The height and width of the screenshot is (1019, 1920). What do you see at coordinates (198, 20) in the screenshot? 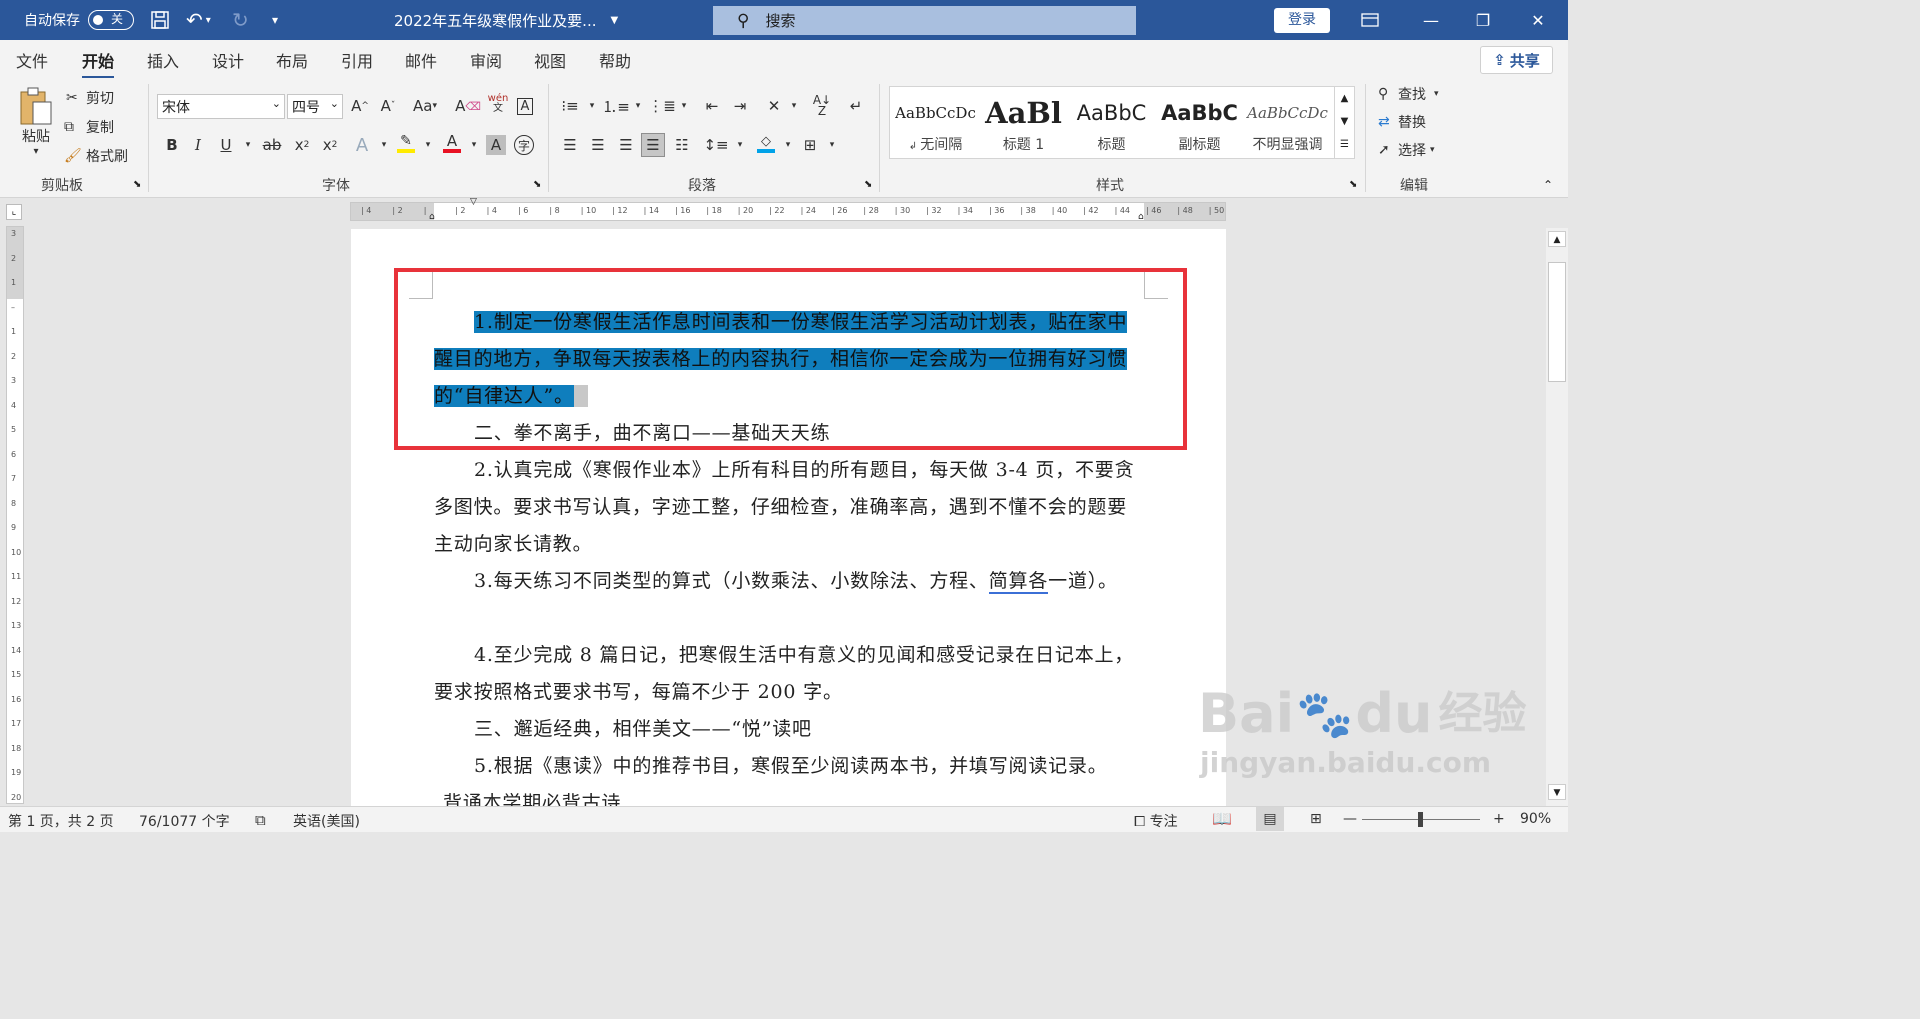
I see `undo-icon: ↶ ▾` at bounding box center [198, 20].